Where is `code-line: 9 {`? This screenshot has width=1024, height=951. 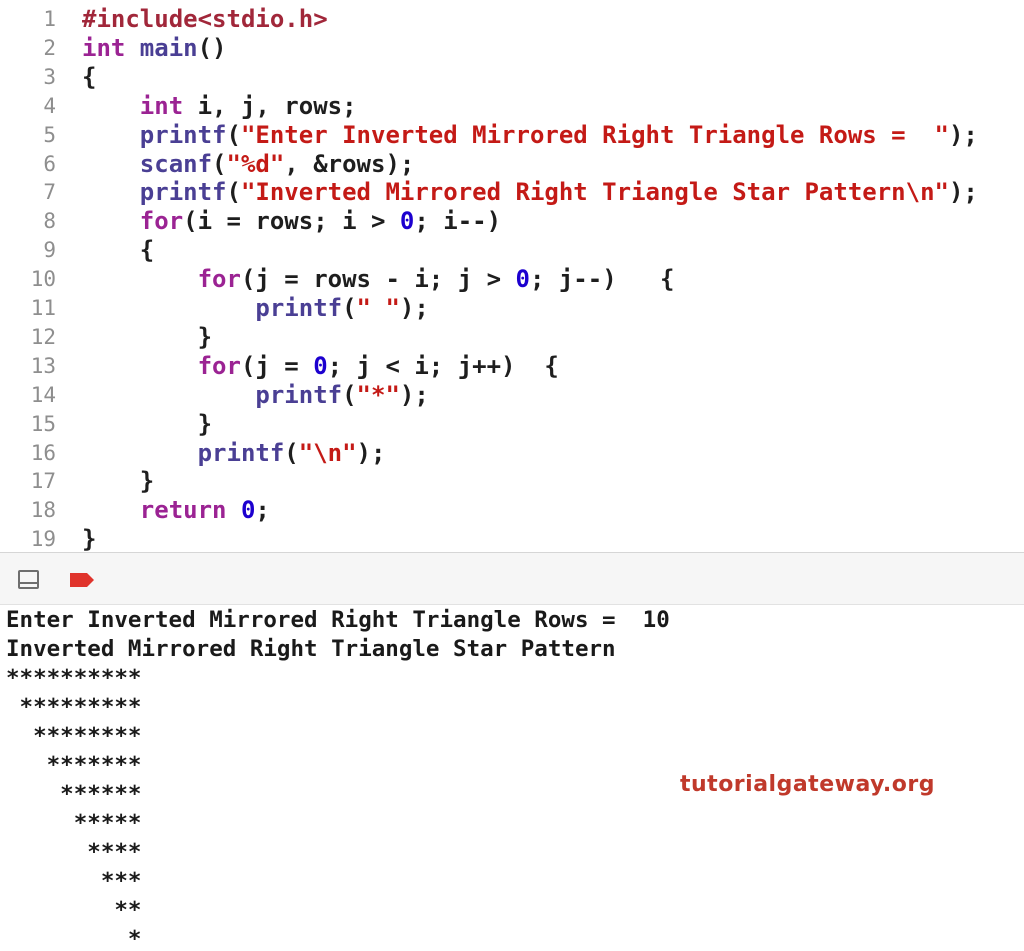
code-line: 9 { is located at coordinates (512, 250).